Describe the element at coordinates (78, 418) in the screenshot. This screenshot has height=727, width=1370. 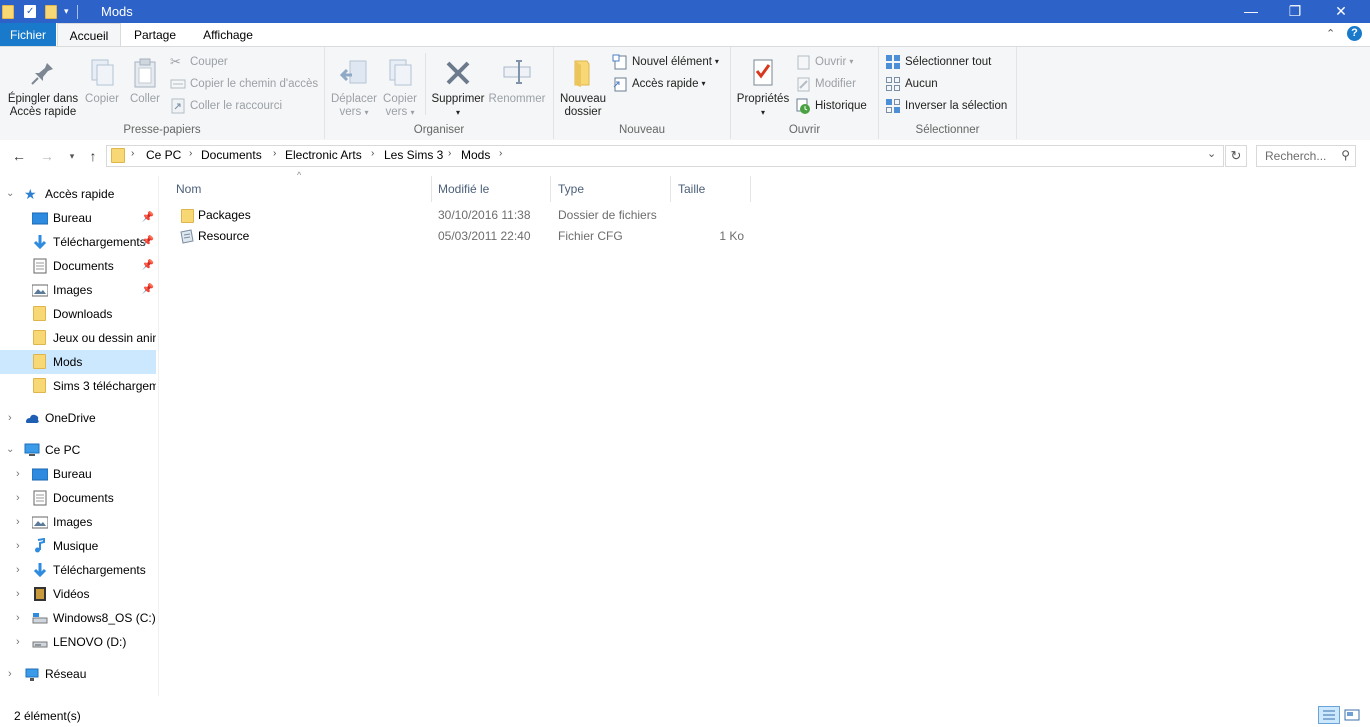
I see `nav-onedrive: › OneDrive` at that location.